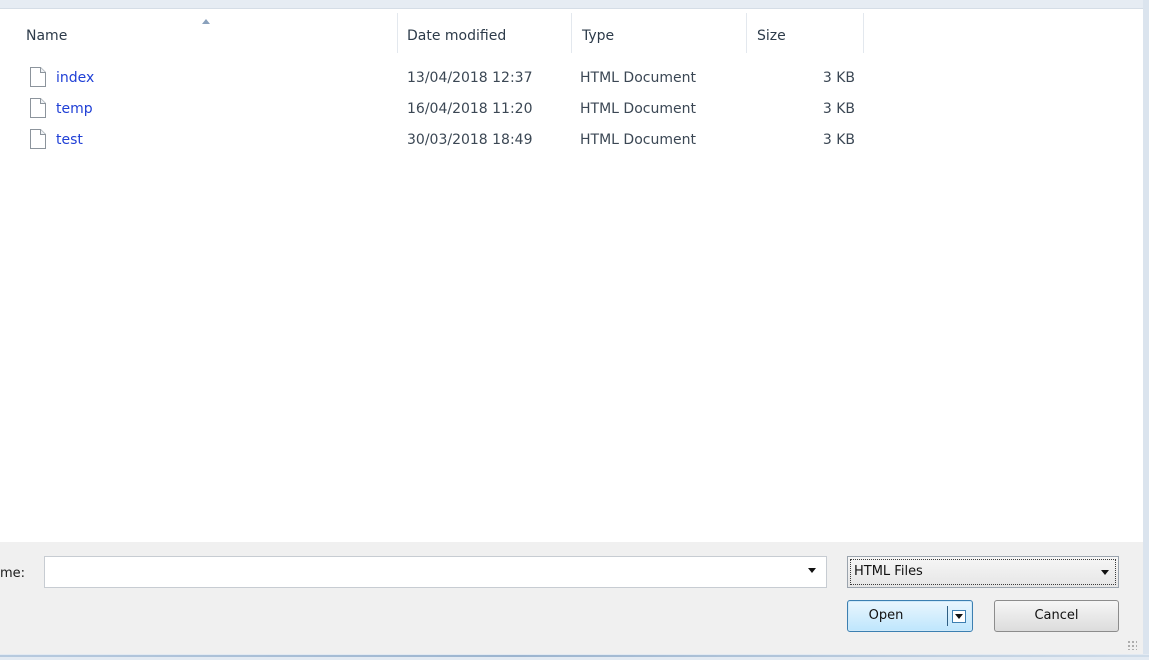  What do you see at coordinates (662, 36) in the screenshot?
I see `column-header-type: Type` at bounding box center [662, 36].